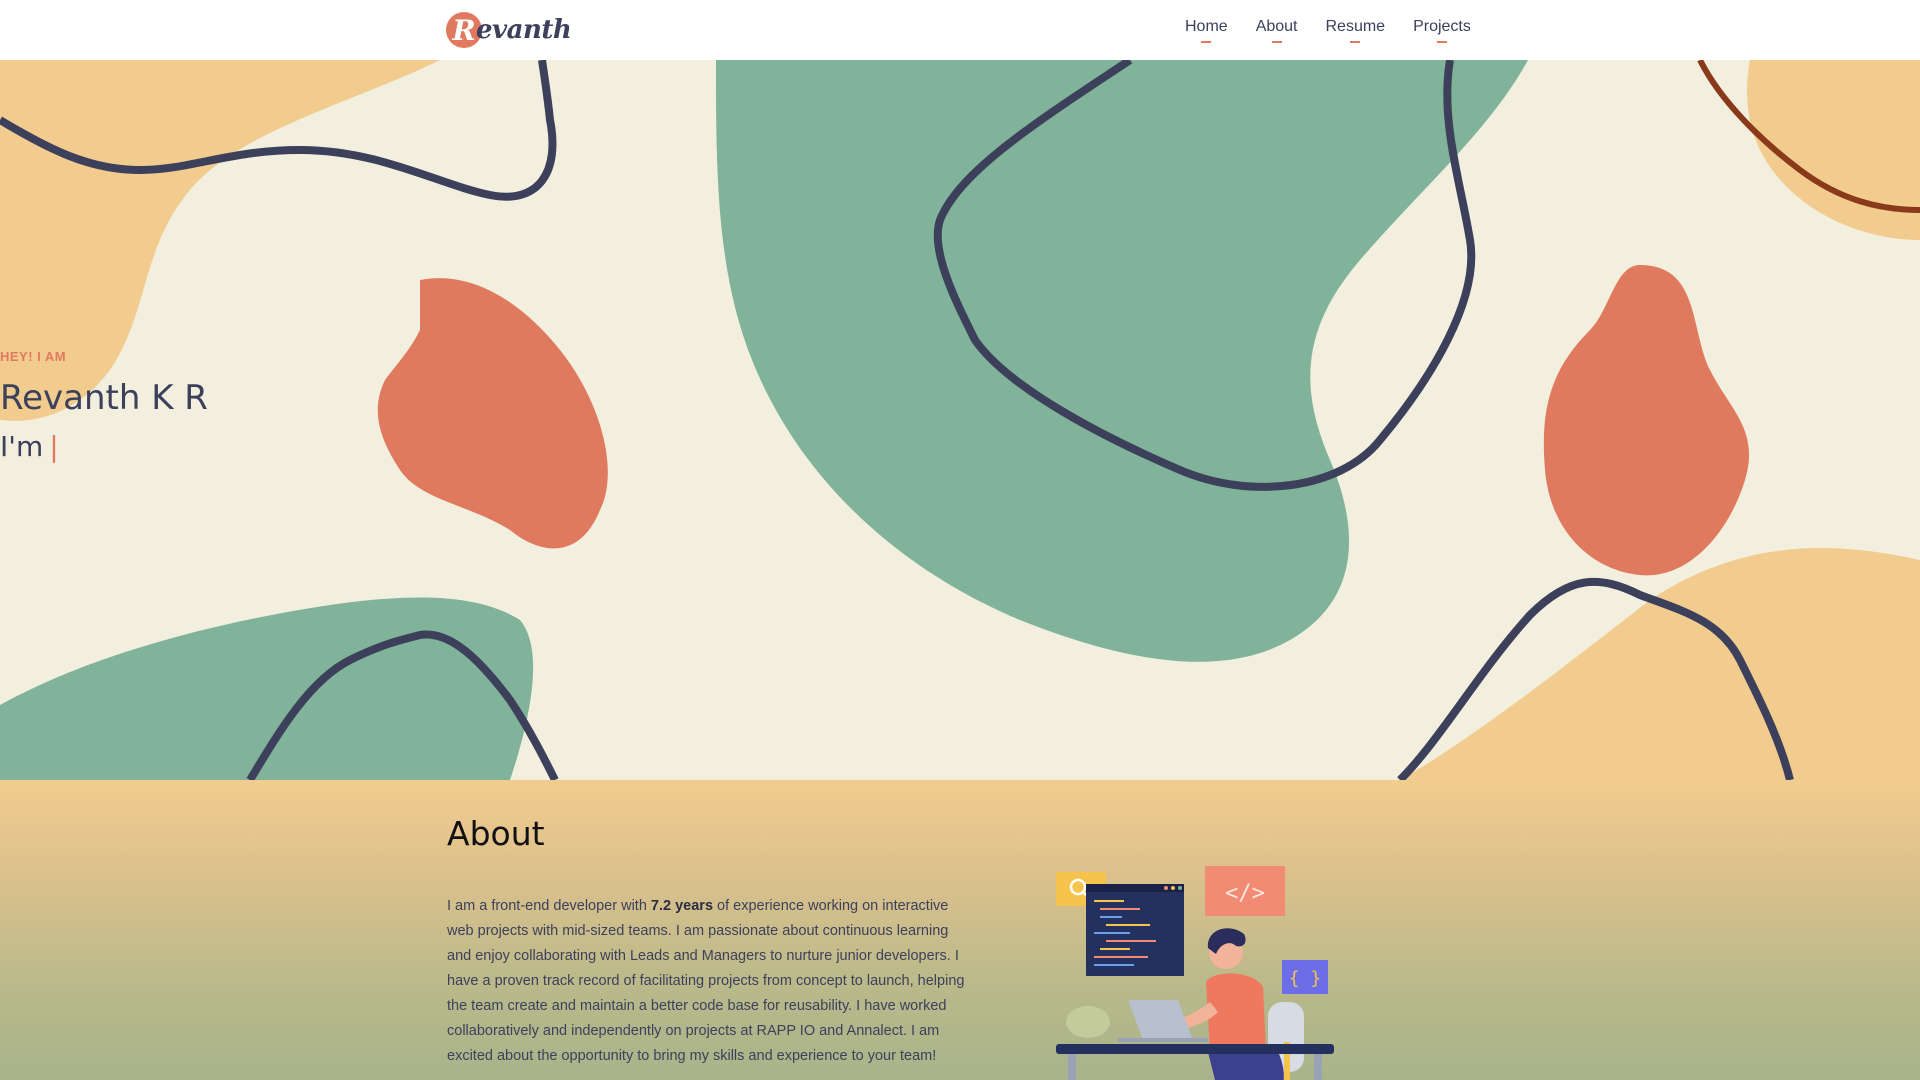  What do you see at coordinates (33, 356) in the screenshot?
I see `hero-eyebrow: HEY! I AM` at bounding box center [33, 356].